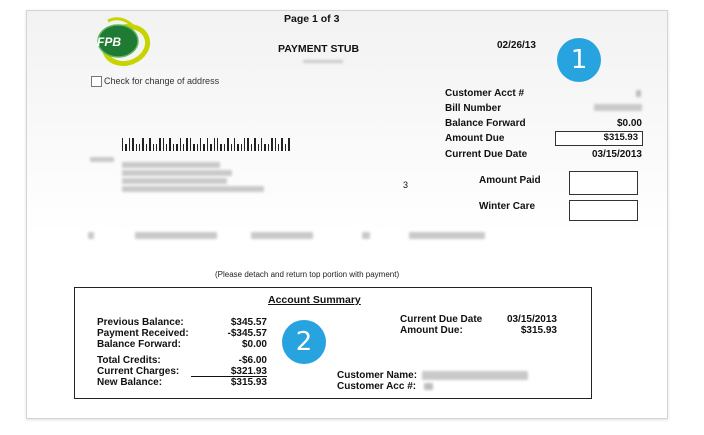 This screenshot has height=435, width=704. I want to click on address-change-label: Check for change of address, so click(162, 81).